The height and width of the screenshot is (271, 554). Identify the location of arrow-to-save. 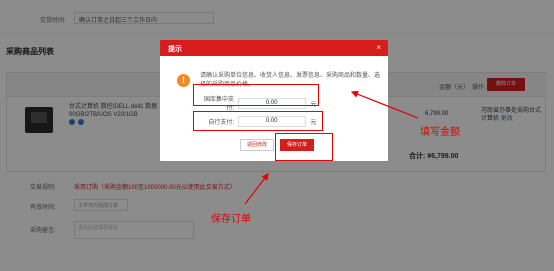
(256, 189).